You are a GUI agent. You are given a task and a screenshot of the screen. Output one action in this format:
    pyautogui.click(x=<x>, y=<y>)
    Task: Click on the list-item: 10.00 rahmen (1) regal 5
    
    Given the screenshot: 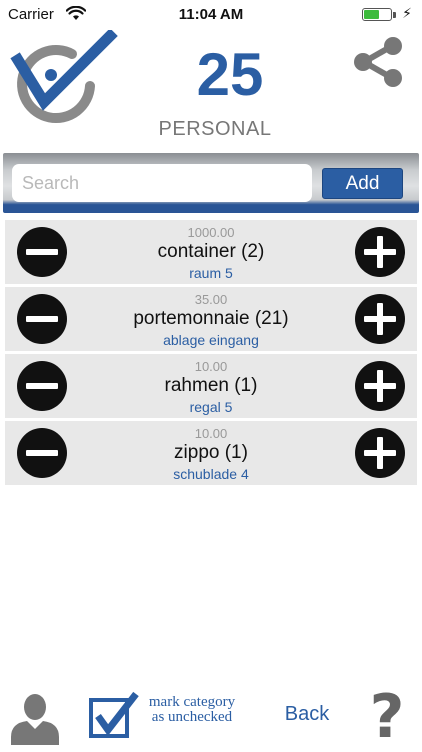 What is the action you would take?
    pyautogui.click(x=211, y=386)
    